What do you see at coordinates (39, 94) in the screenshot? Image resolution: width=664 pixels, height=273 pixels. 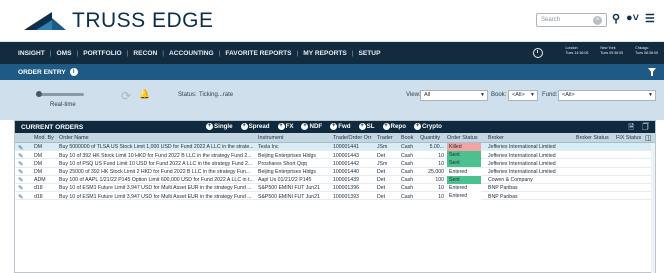 I see `realtime-slider-handle` at bounding box center [39, 94].